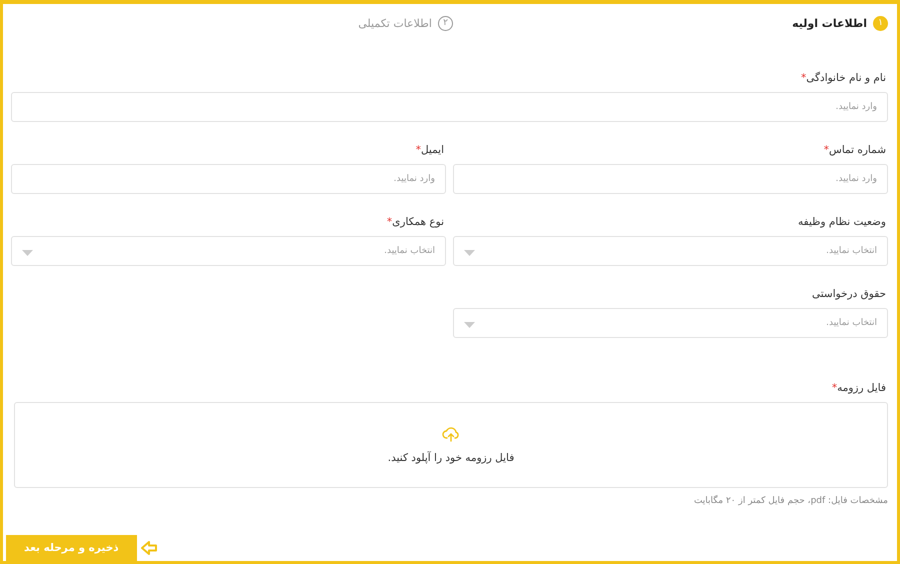 The image size is (900, 564). I want to click on upload-area: فایل رزومه خود را آپلود کنید., so click(451, 445).